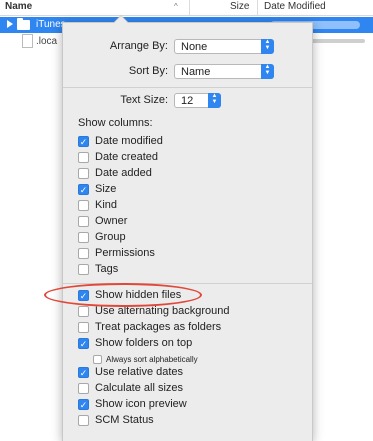 This screenshot has height=441, width=373. What do you see at coordinates (139, 388) in the screenshot?
I see `view-option-label: Calculate all sizes` at bounding box center [139, 388].